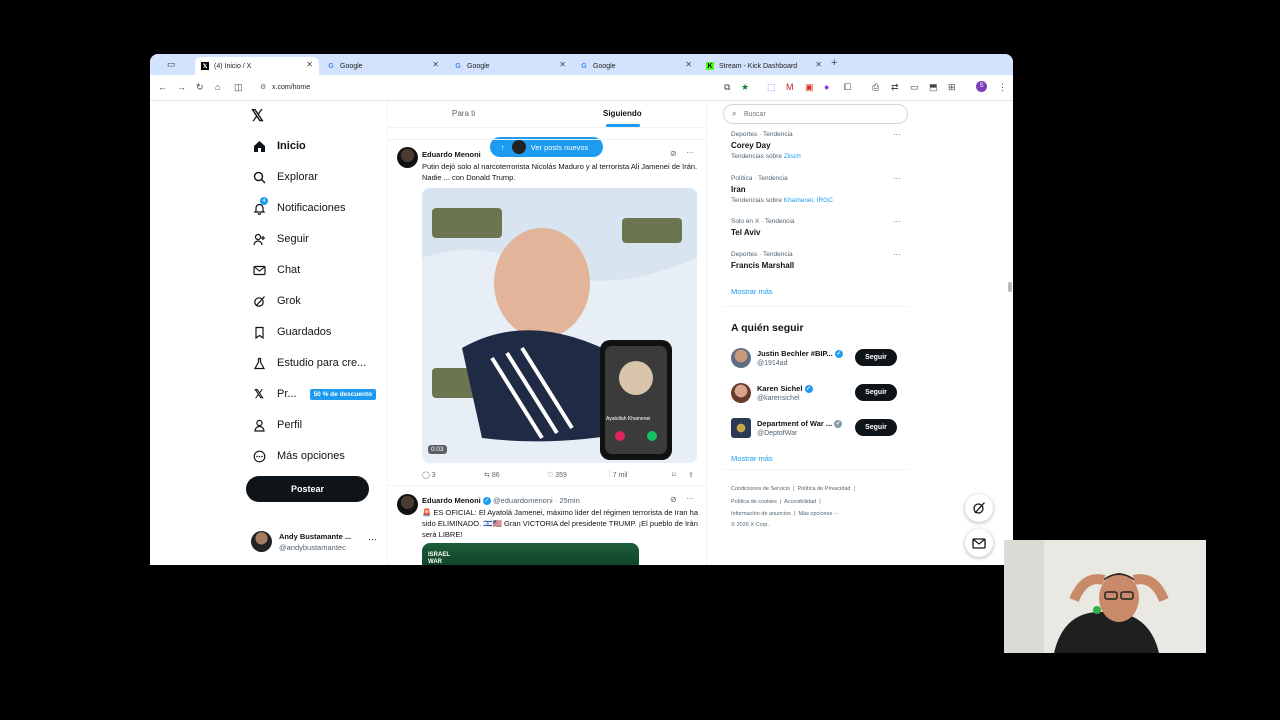 This screenshot has width=1280, height=720. Describe the element at coordinates (1010, 287) in the screenshot. I see `scrollbar-thumb` at that location.